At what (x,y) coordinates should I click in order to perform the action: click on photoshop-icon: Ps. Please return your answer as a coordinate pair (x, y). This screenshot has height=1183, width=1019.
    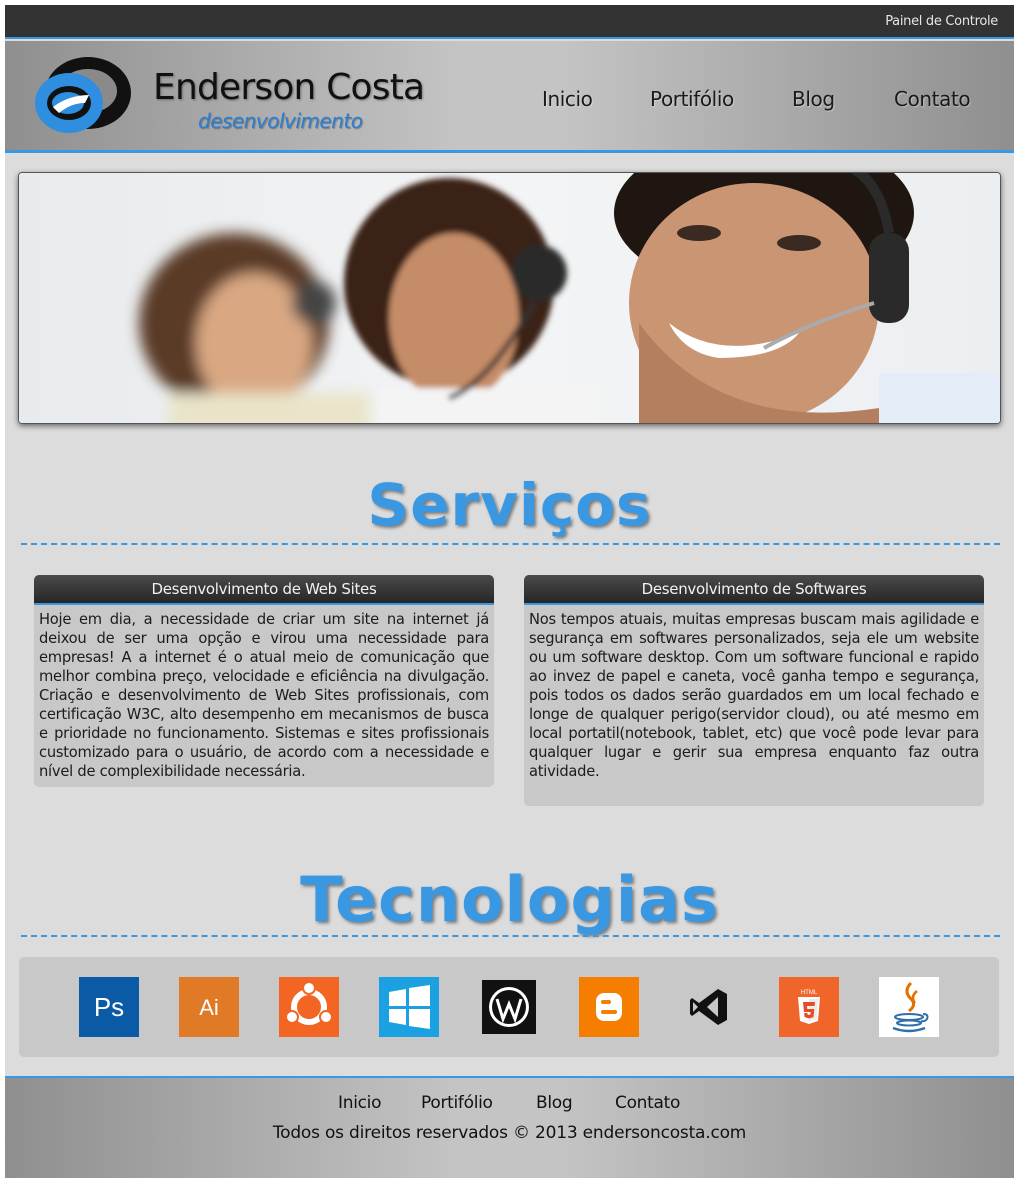
    Looking at the image, I should click on (109, 1007).